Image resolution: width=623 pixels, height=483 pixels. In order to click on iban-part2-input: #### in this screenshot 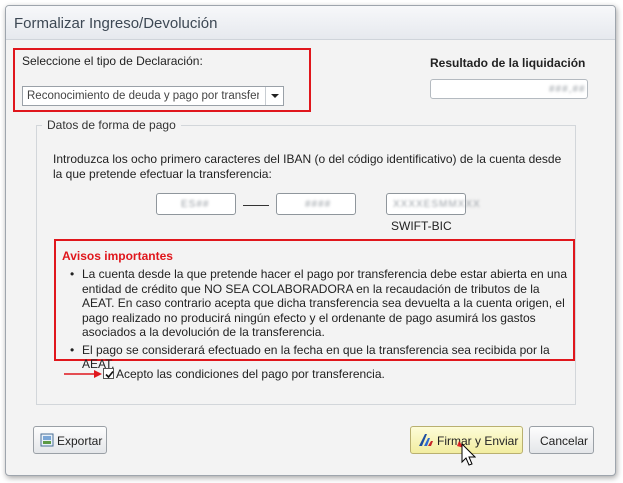, I will do `click(316, 204)`.